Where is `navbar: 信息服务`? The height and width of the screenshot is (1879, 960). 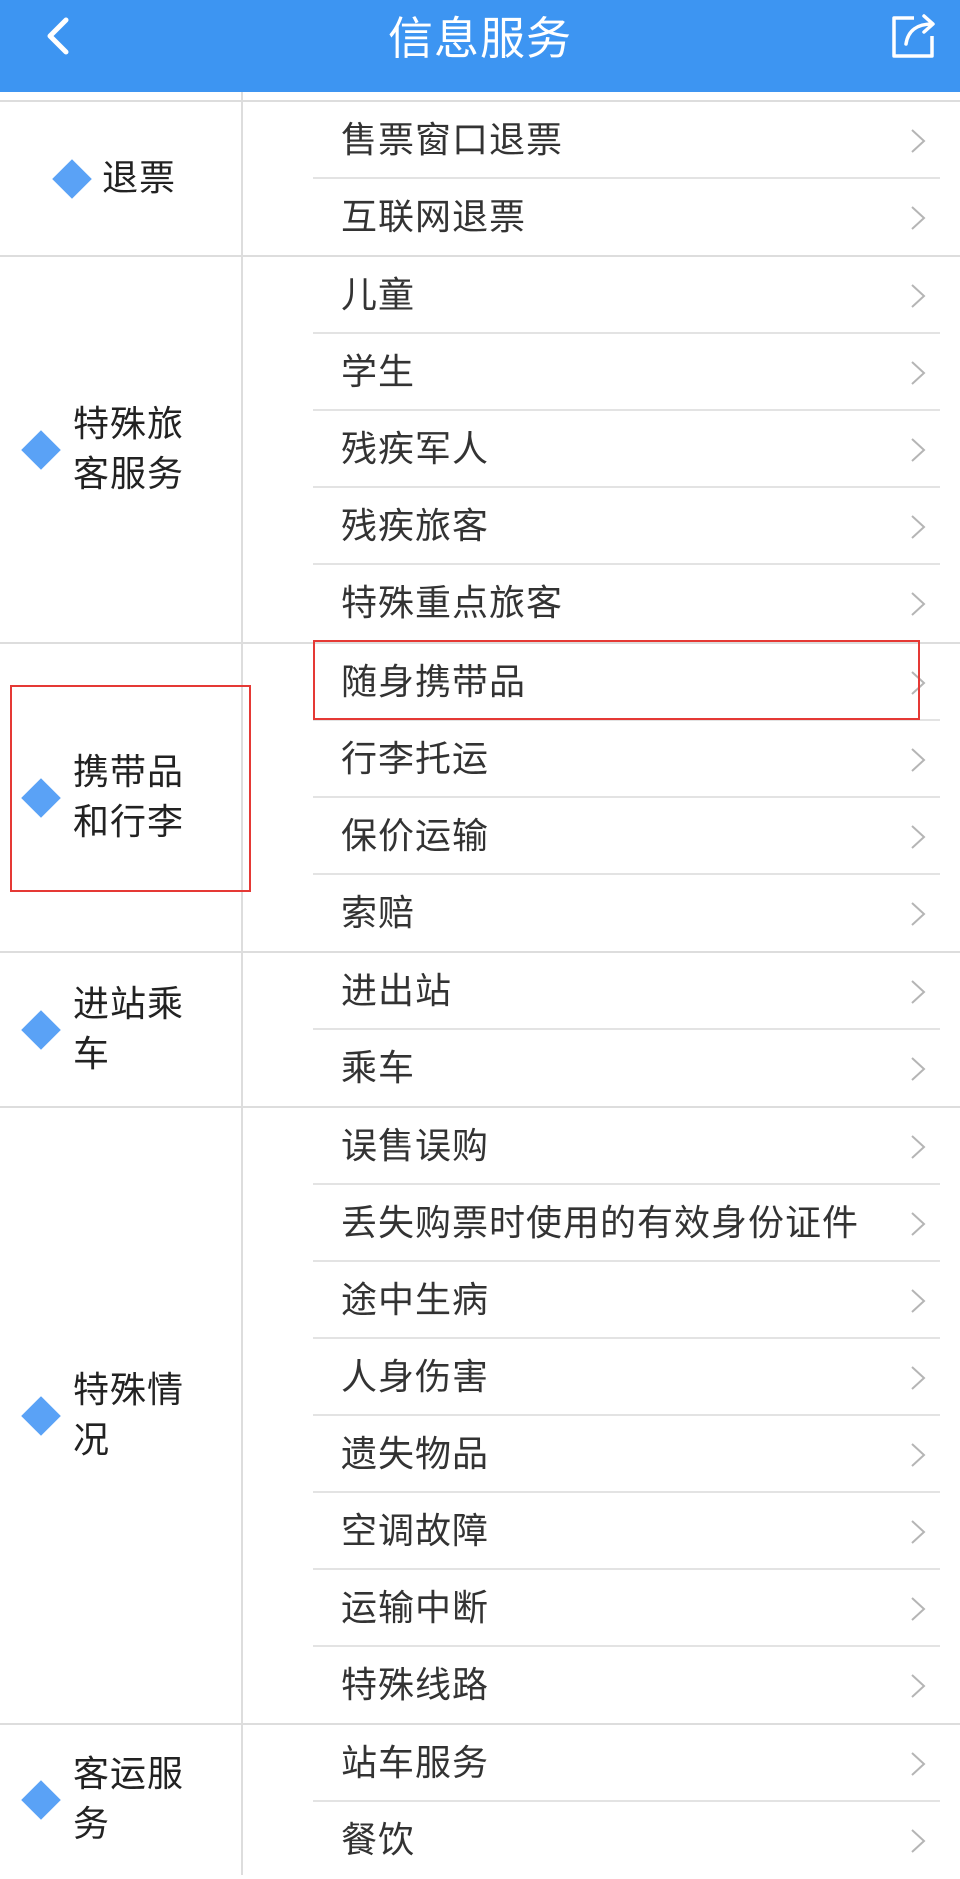 navbar: 信息服务 is located at coordinates (480, 46).